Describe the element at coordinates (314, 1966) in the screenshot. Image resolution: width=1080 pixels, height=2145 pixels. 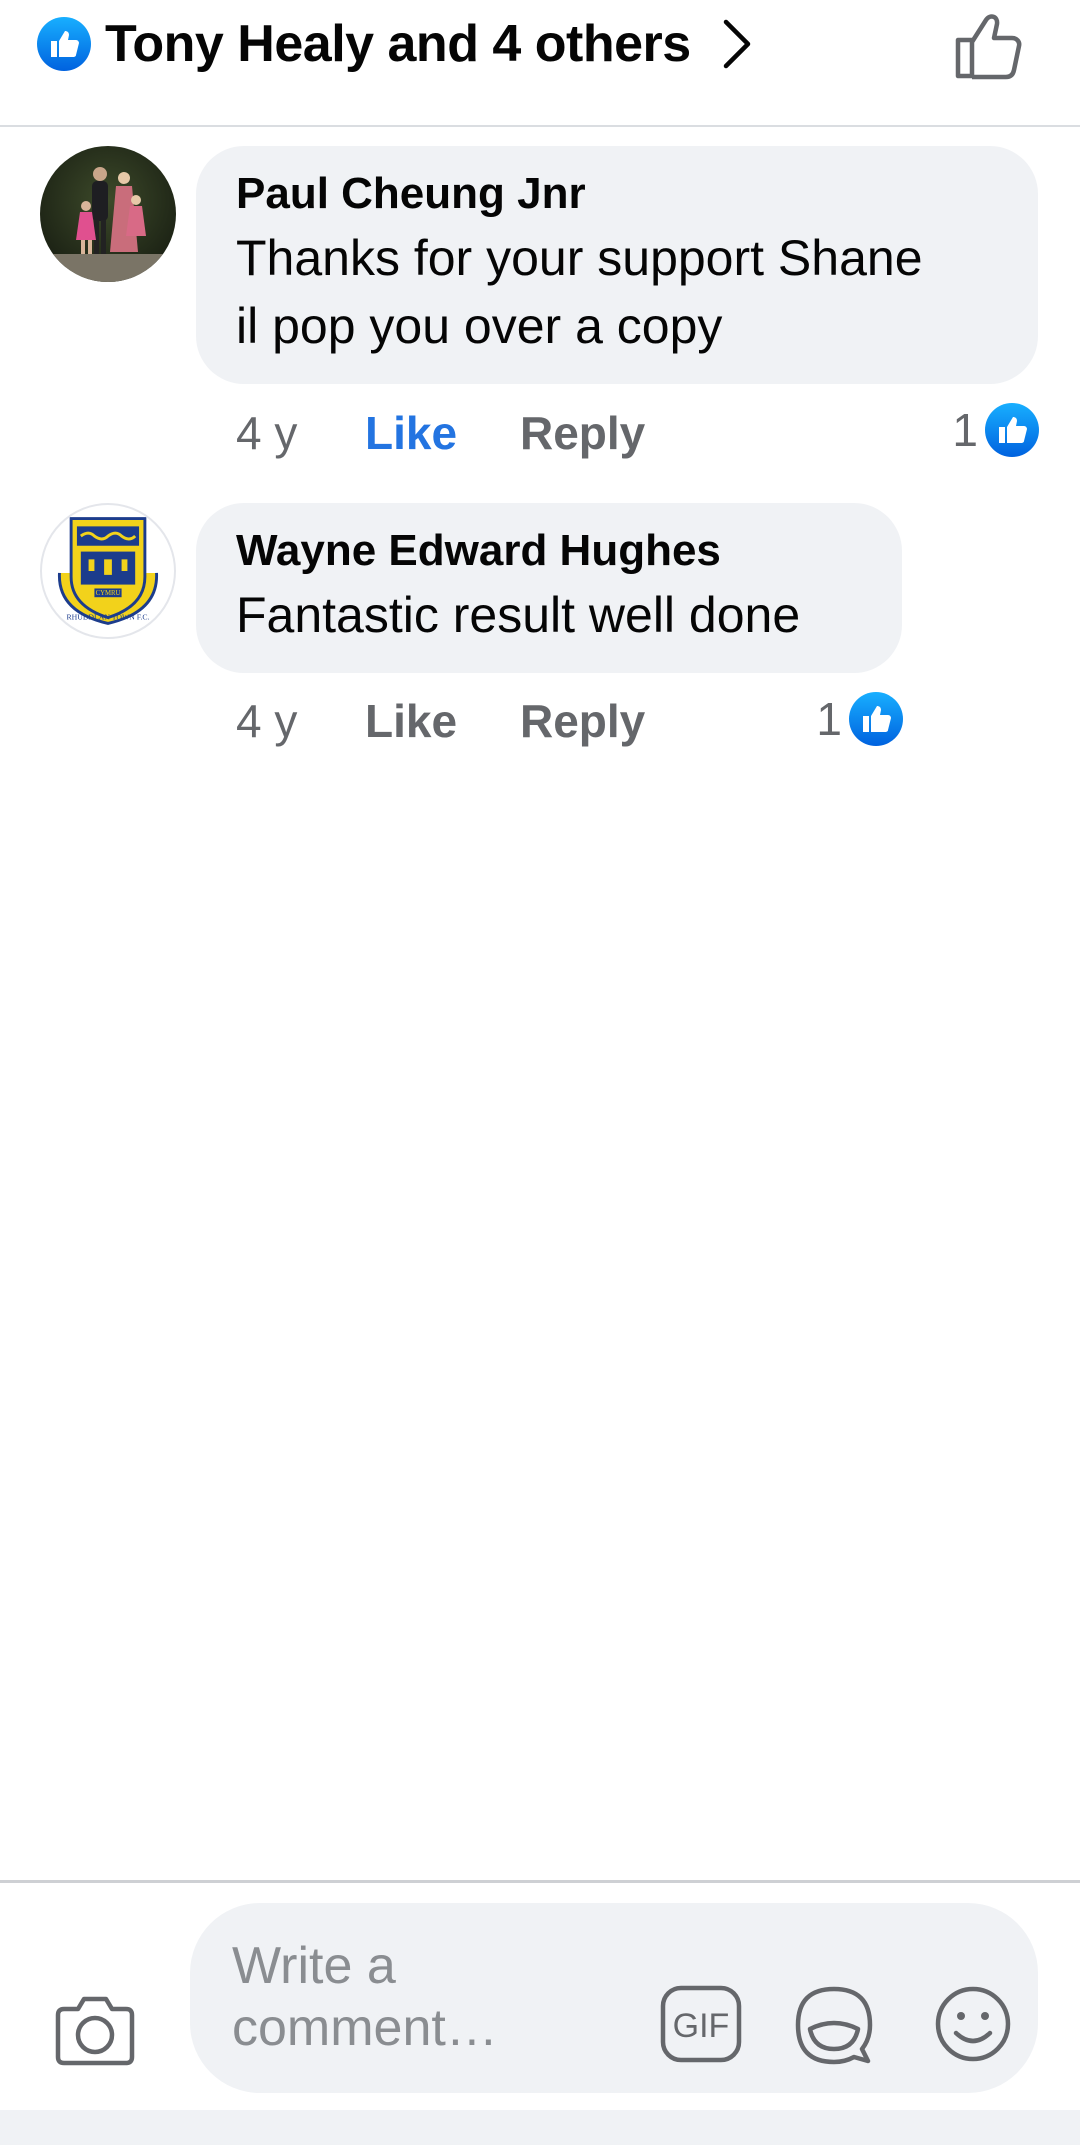
I see `placeholder-line: Write a` at that location.